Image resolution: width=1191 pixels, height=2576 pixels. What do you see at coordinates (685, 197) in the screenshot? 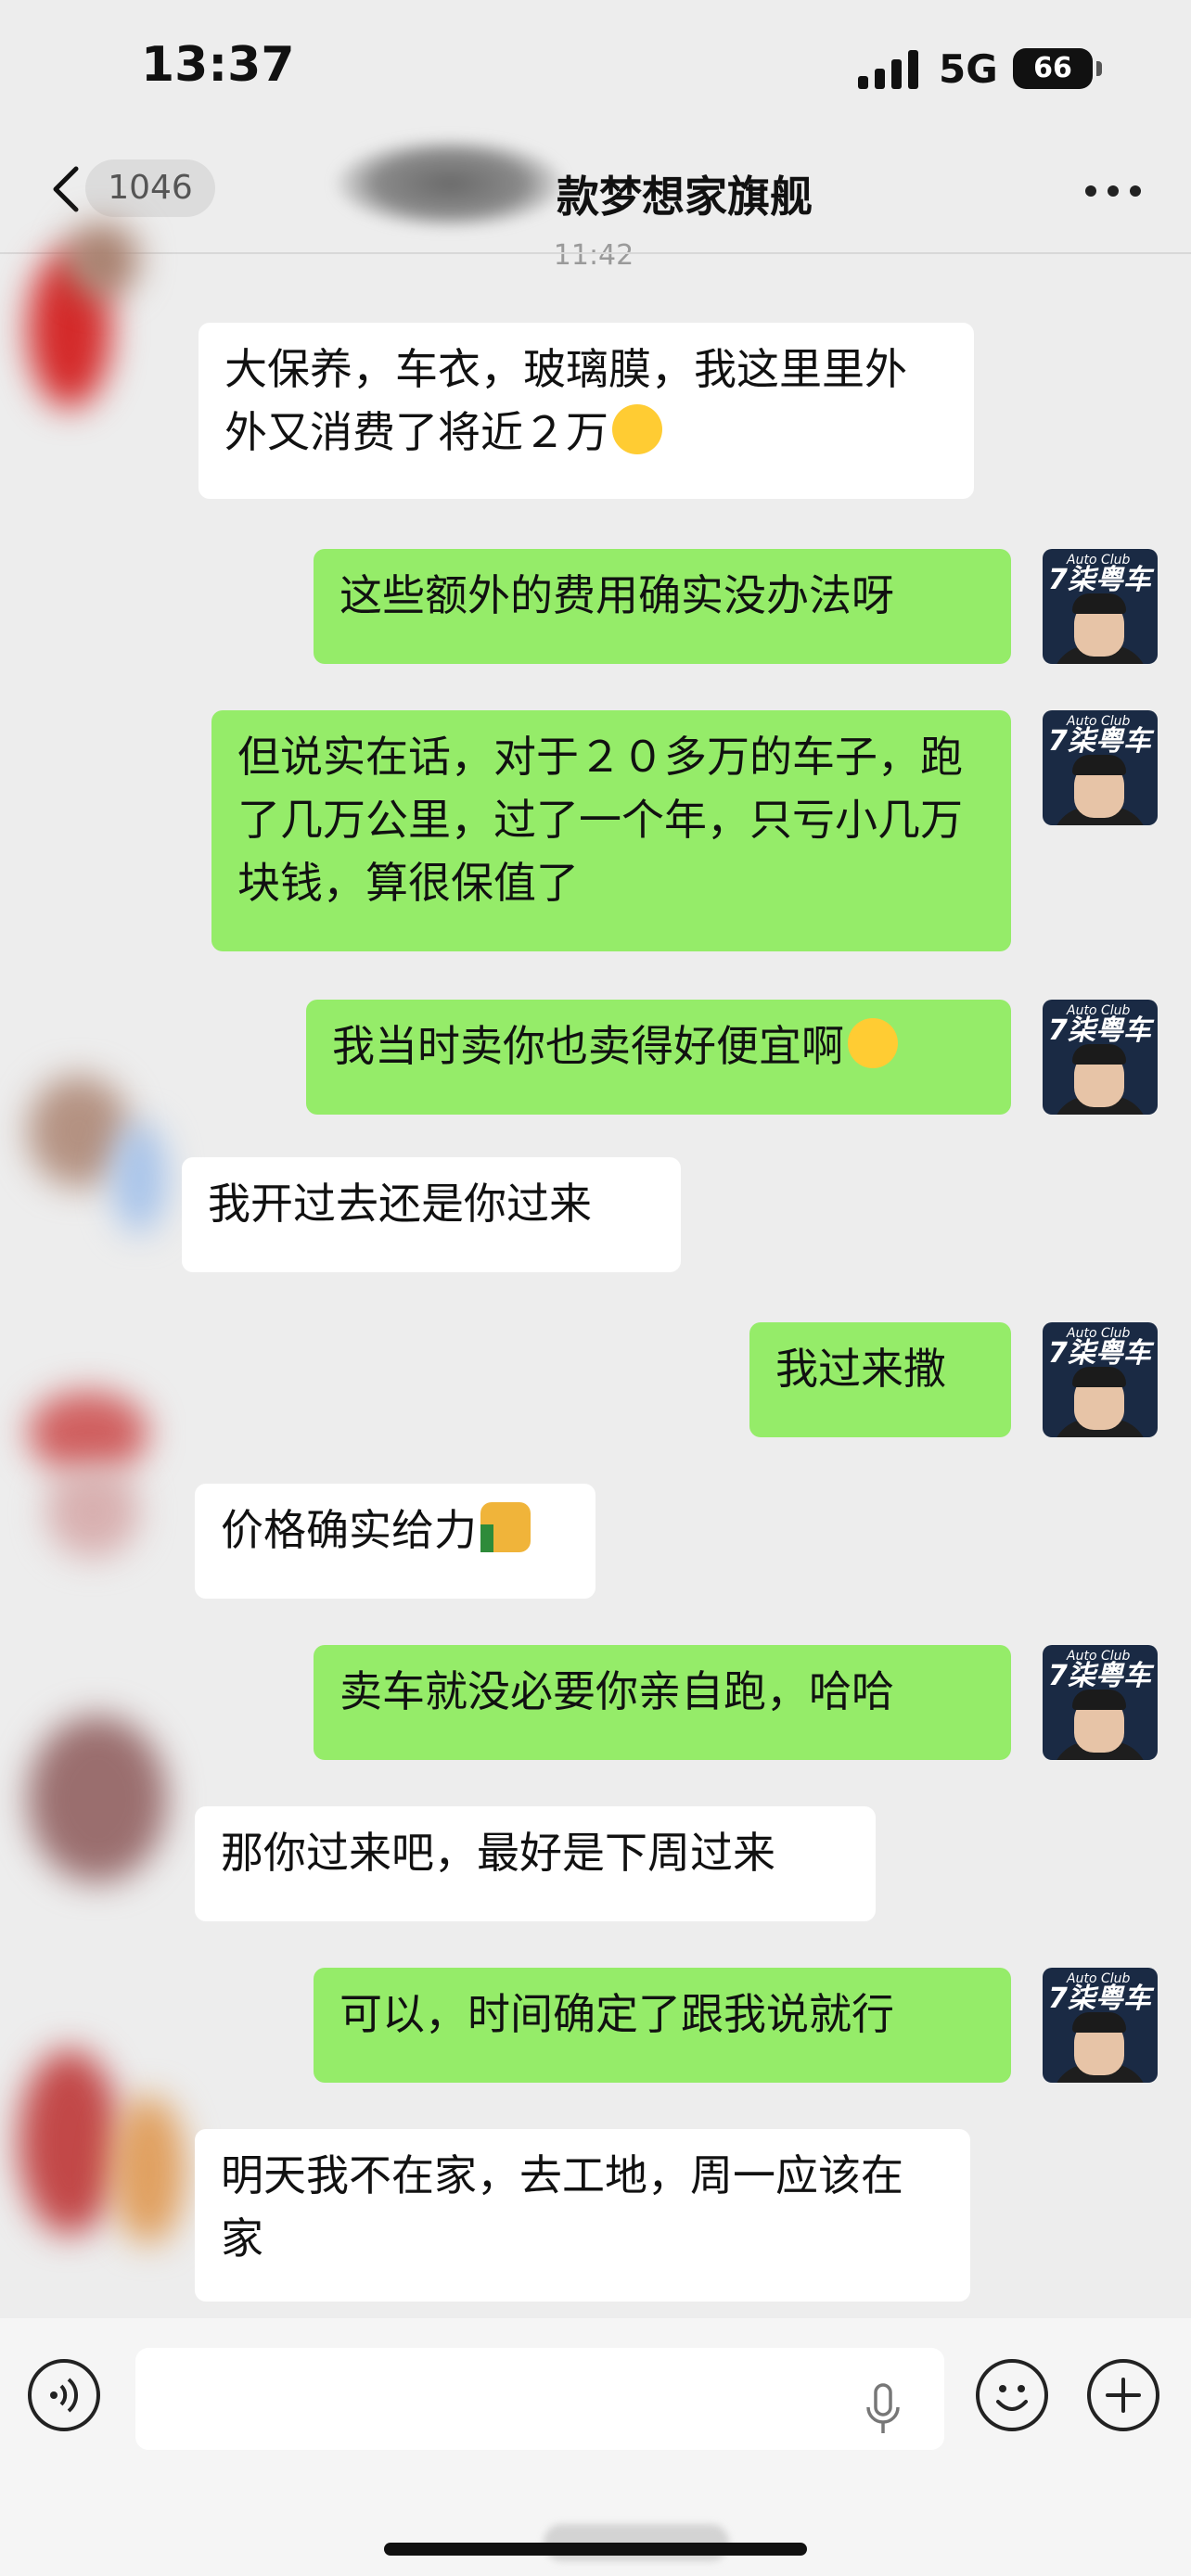
I see `chat-title-text: 款梦想家旗舰` at bounding box center [685, 197].